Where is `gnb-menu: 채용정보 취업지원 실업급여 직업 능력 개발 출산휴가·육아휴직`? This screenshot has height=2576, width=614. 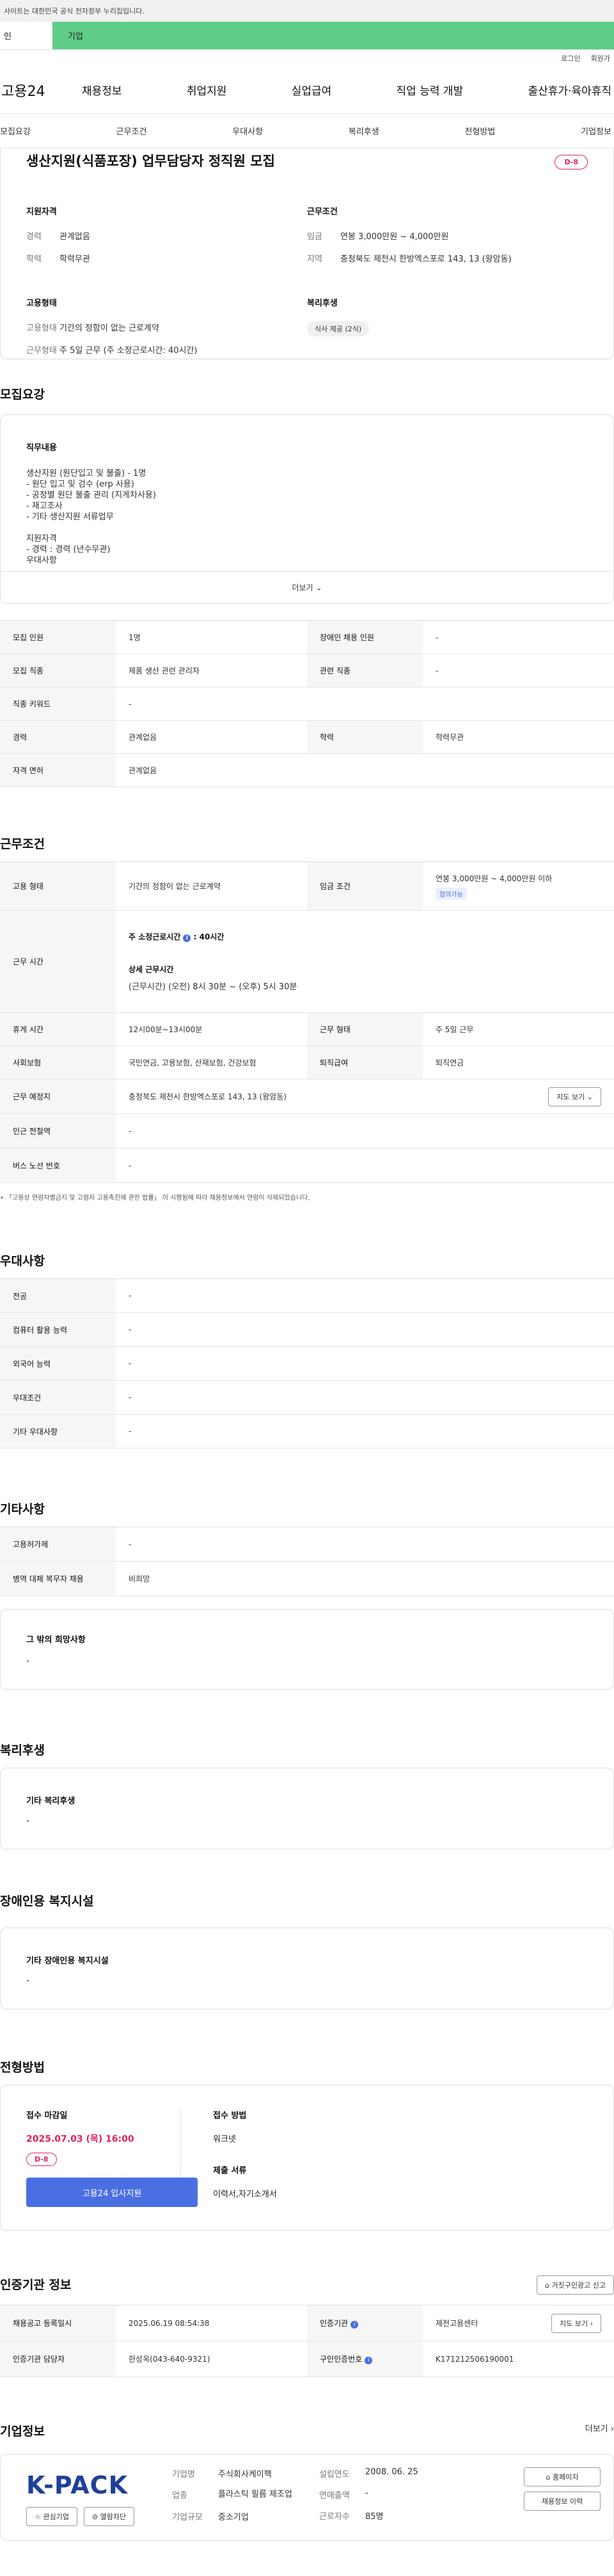 gnb-menu: 채용정보 취업지원 실업급여 직업 능력 개발 출산휴가·육아휴직 is located at coordinates (348, 90).